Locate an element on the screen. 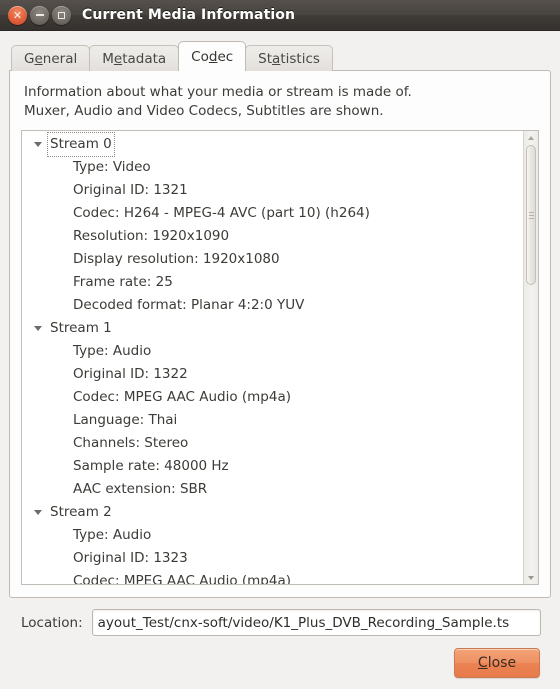  tab-general: General is located at coordinates (51, 58).